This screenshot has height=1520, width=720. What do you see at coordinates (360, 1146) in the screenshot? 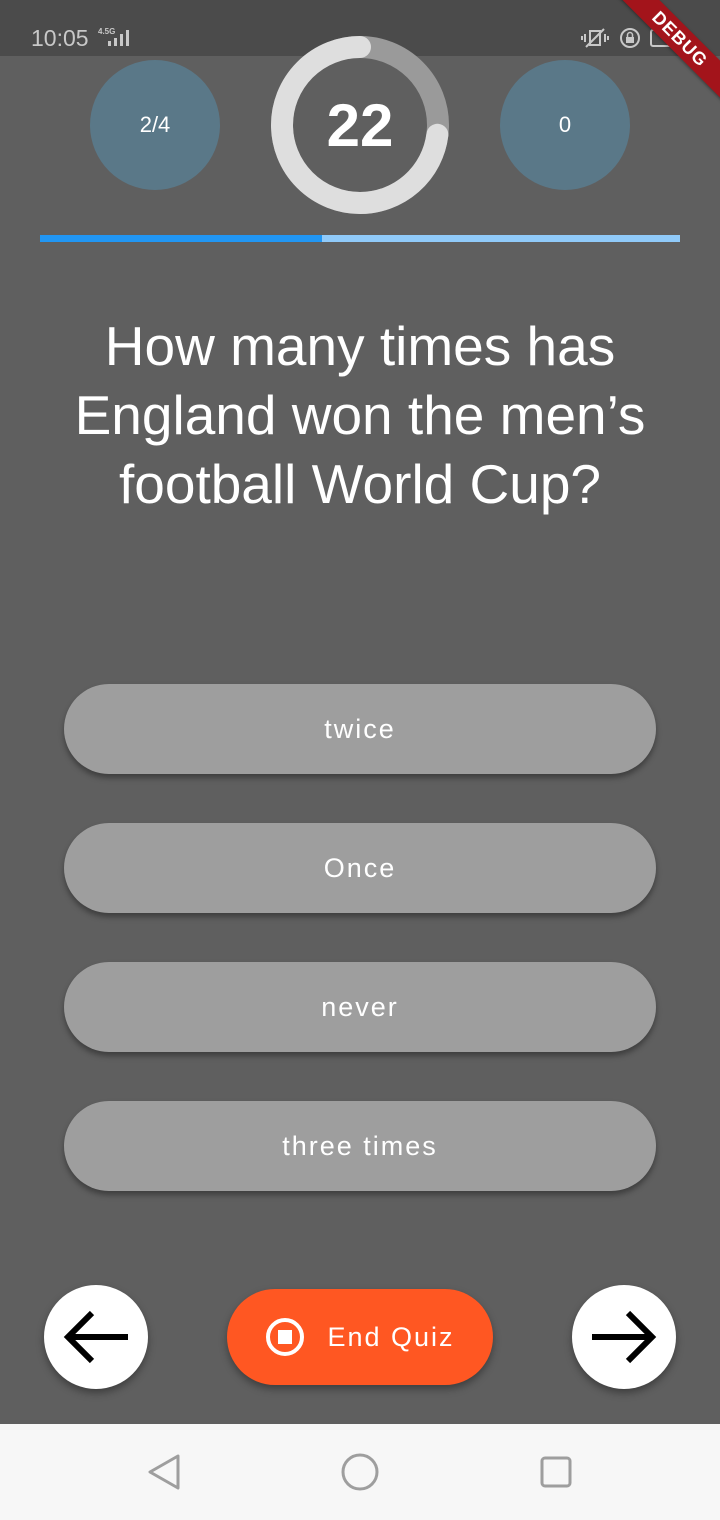
I see `answer-button-4: three times` at bounding box center [360, 1146].